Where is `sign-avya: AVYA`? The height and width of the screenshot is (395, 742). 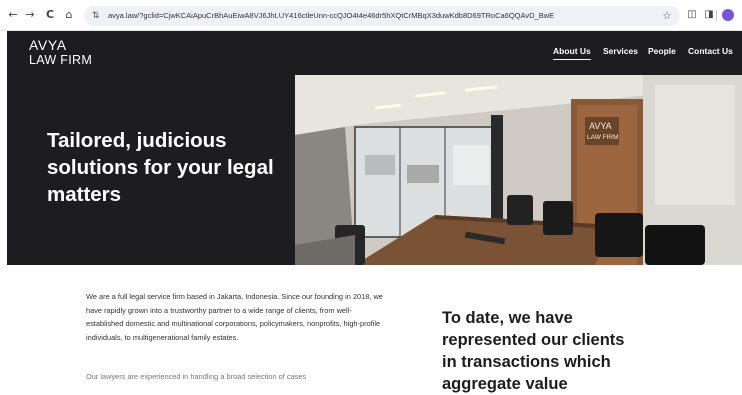 sign-avya: AVYA is located at coordinates (600, 126).